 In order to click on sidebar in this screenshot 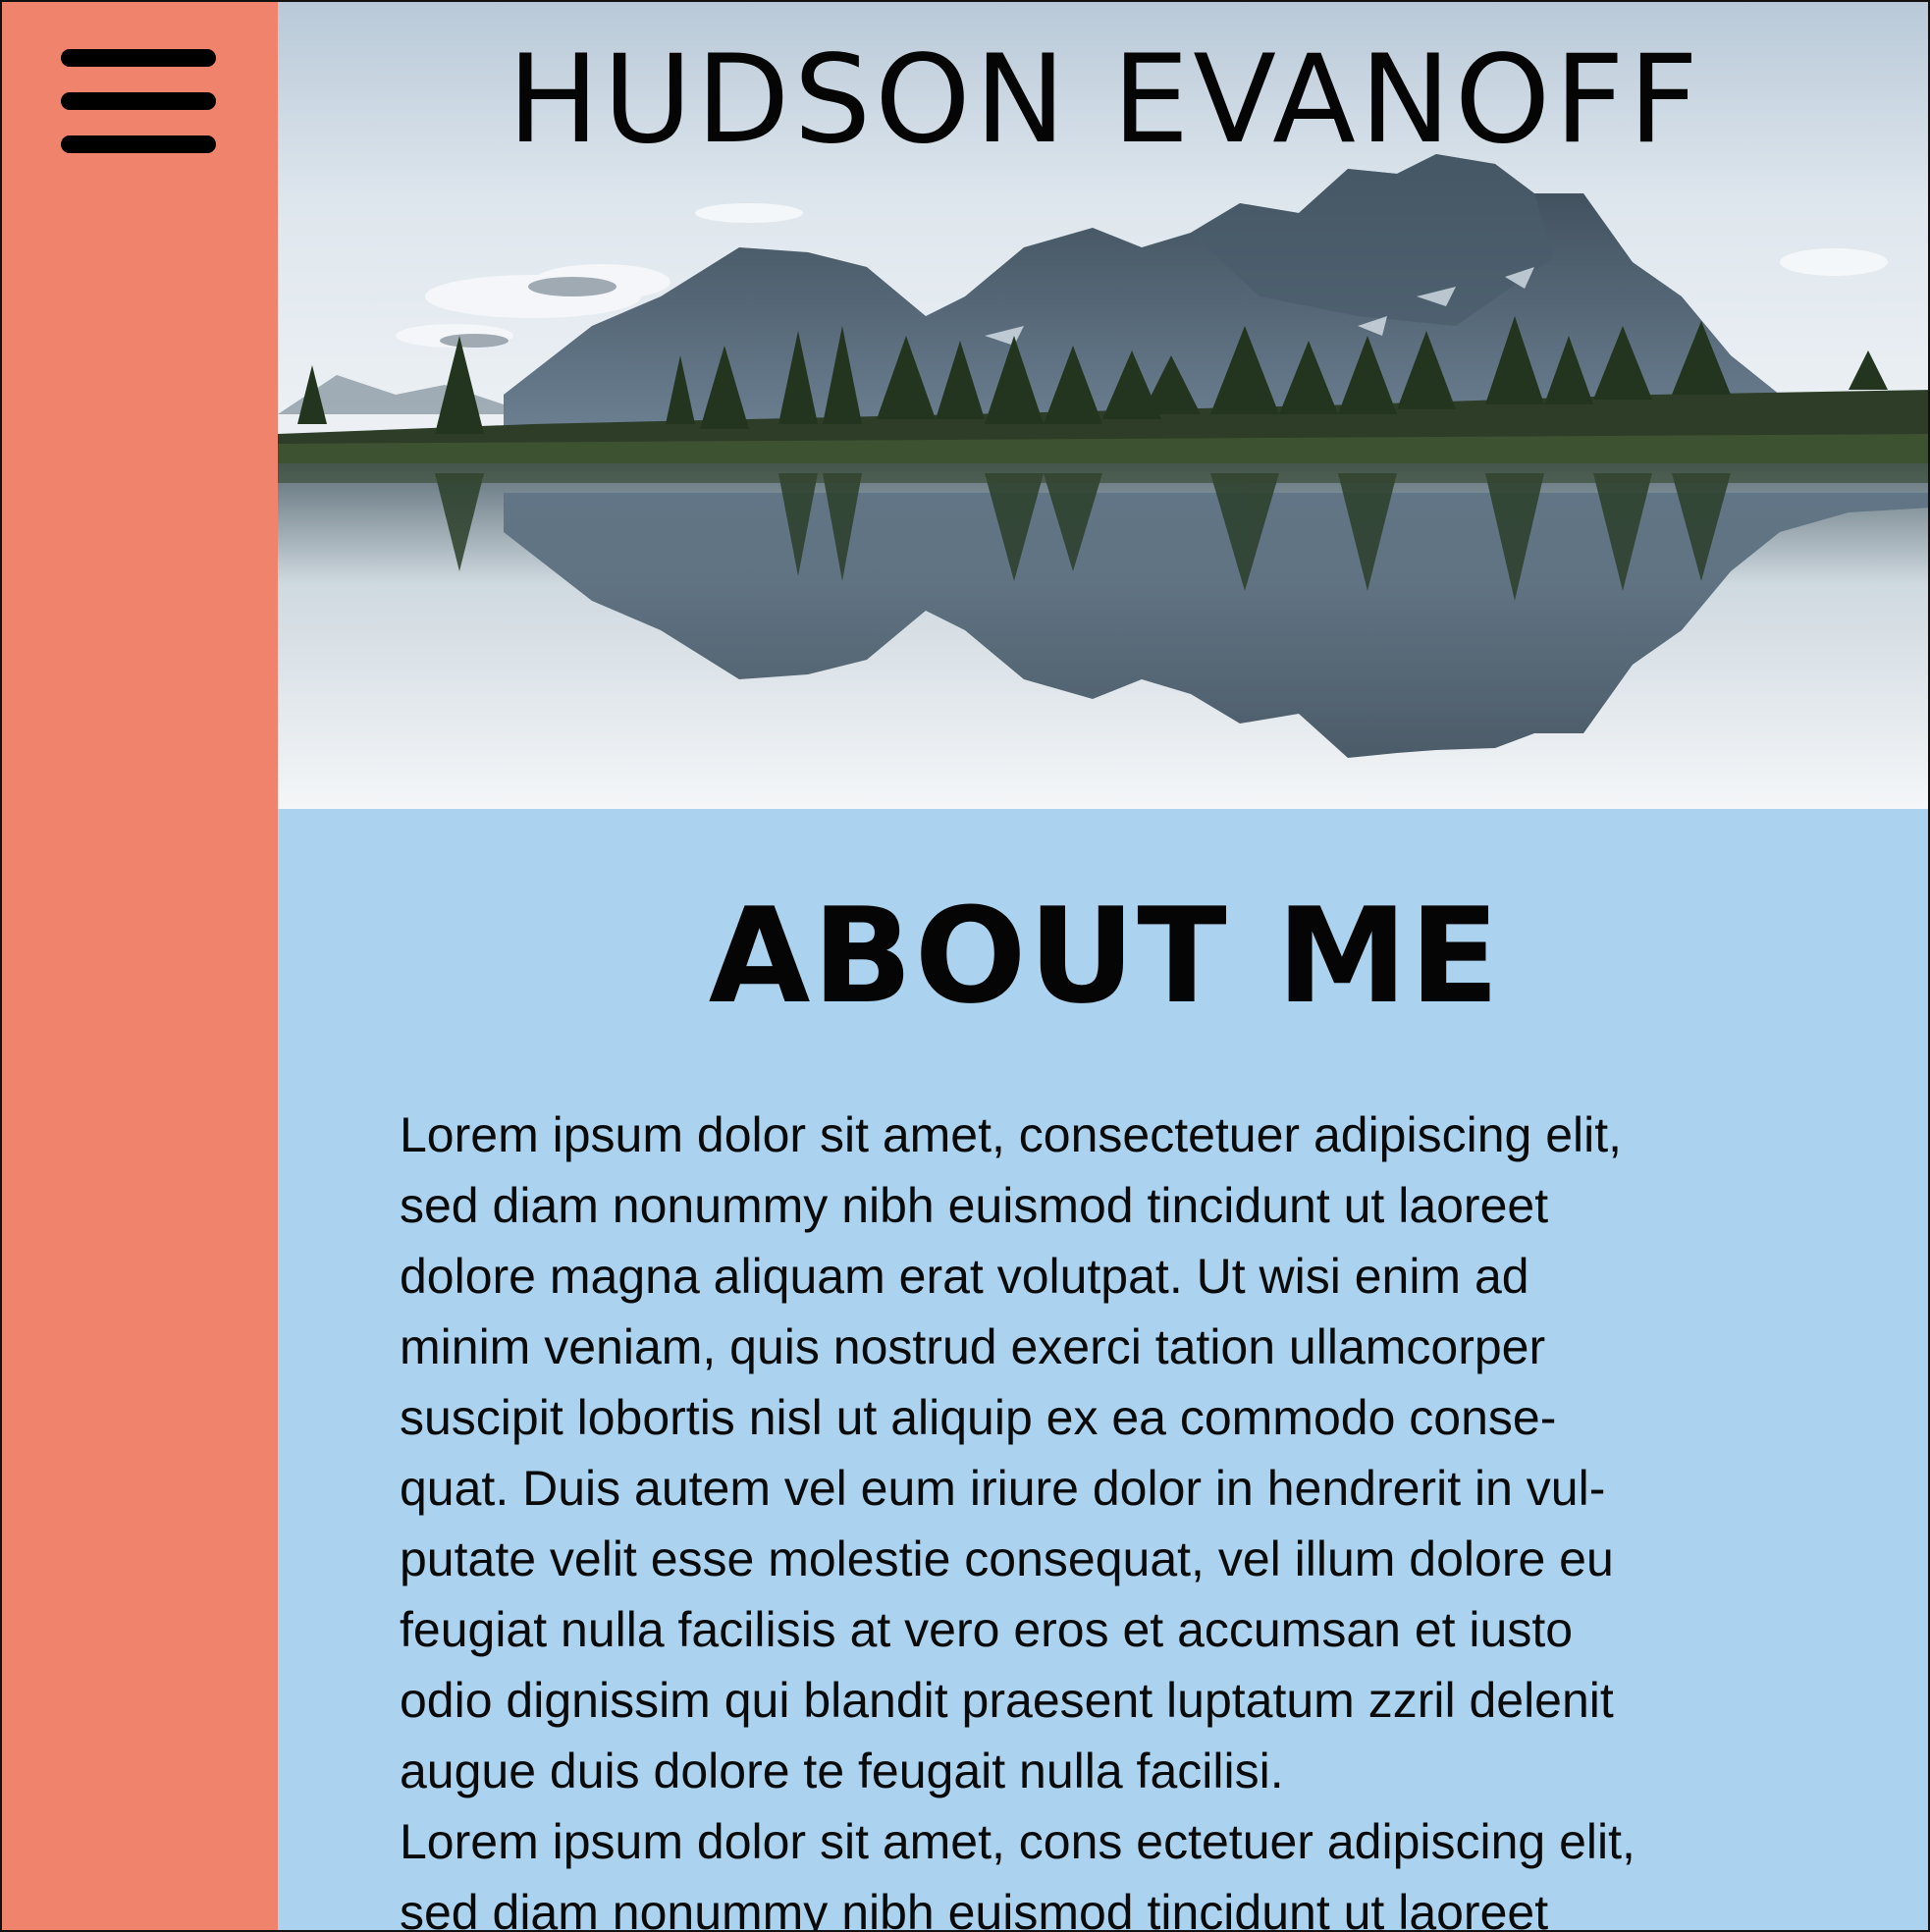, I will do `click(140, 966)`.